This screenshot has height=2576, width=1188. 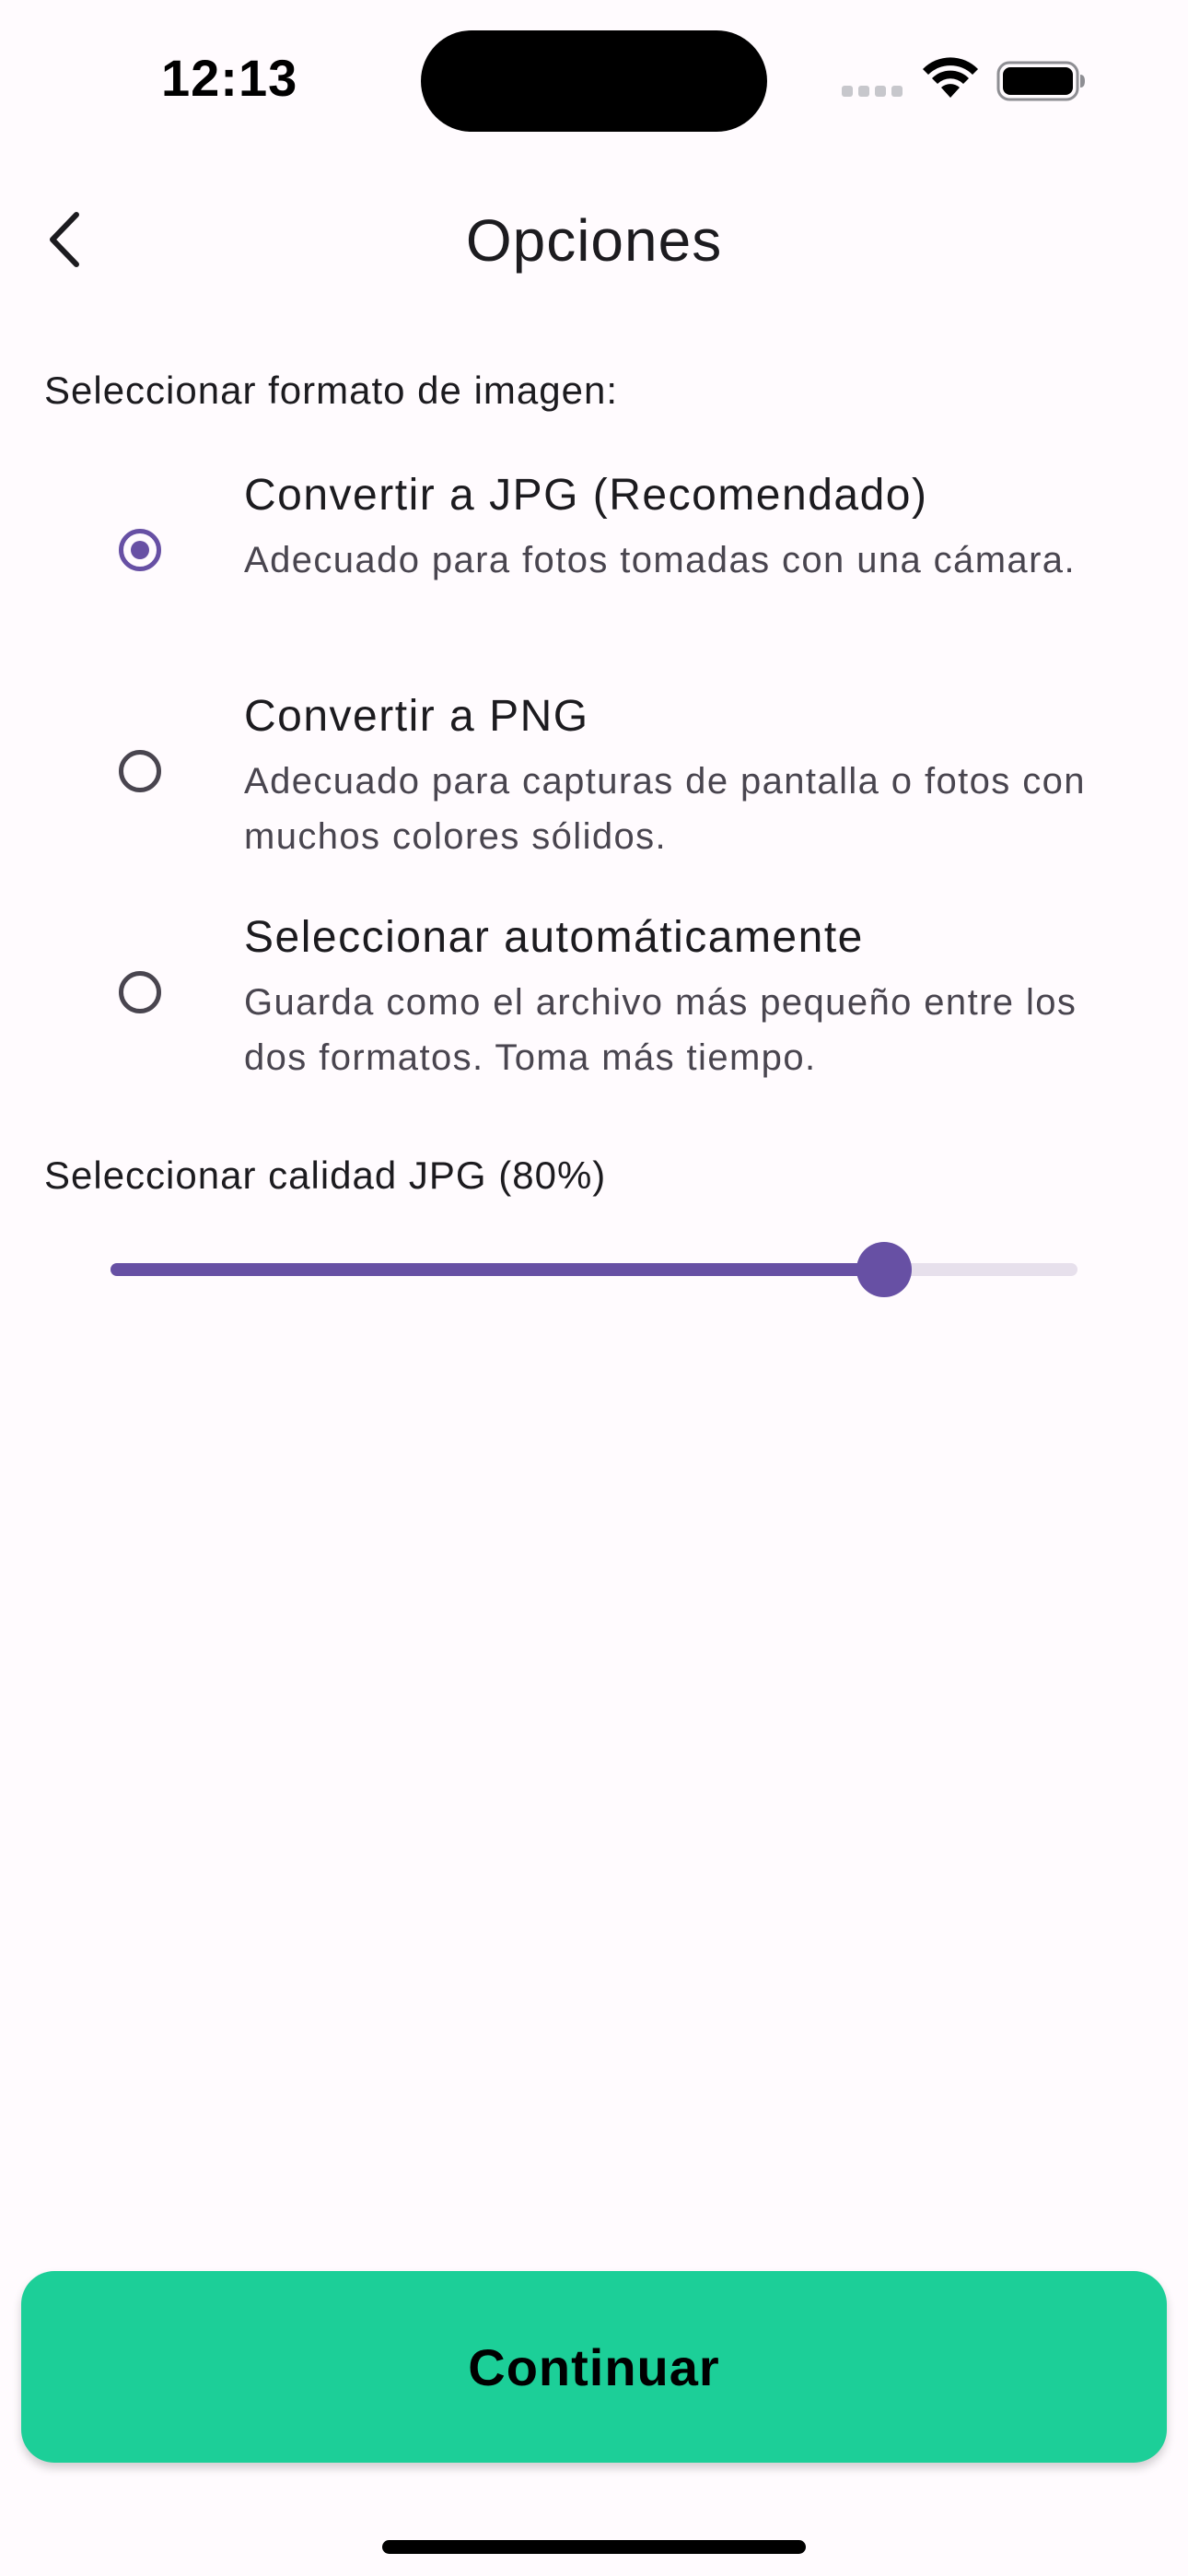 What do you see at coordinates (230, 78) in the screenshot?
I see `status-time: 12:13` at bounding box center [230, 78].